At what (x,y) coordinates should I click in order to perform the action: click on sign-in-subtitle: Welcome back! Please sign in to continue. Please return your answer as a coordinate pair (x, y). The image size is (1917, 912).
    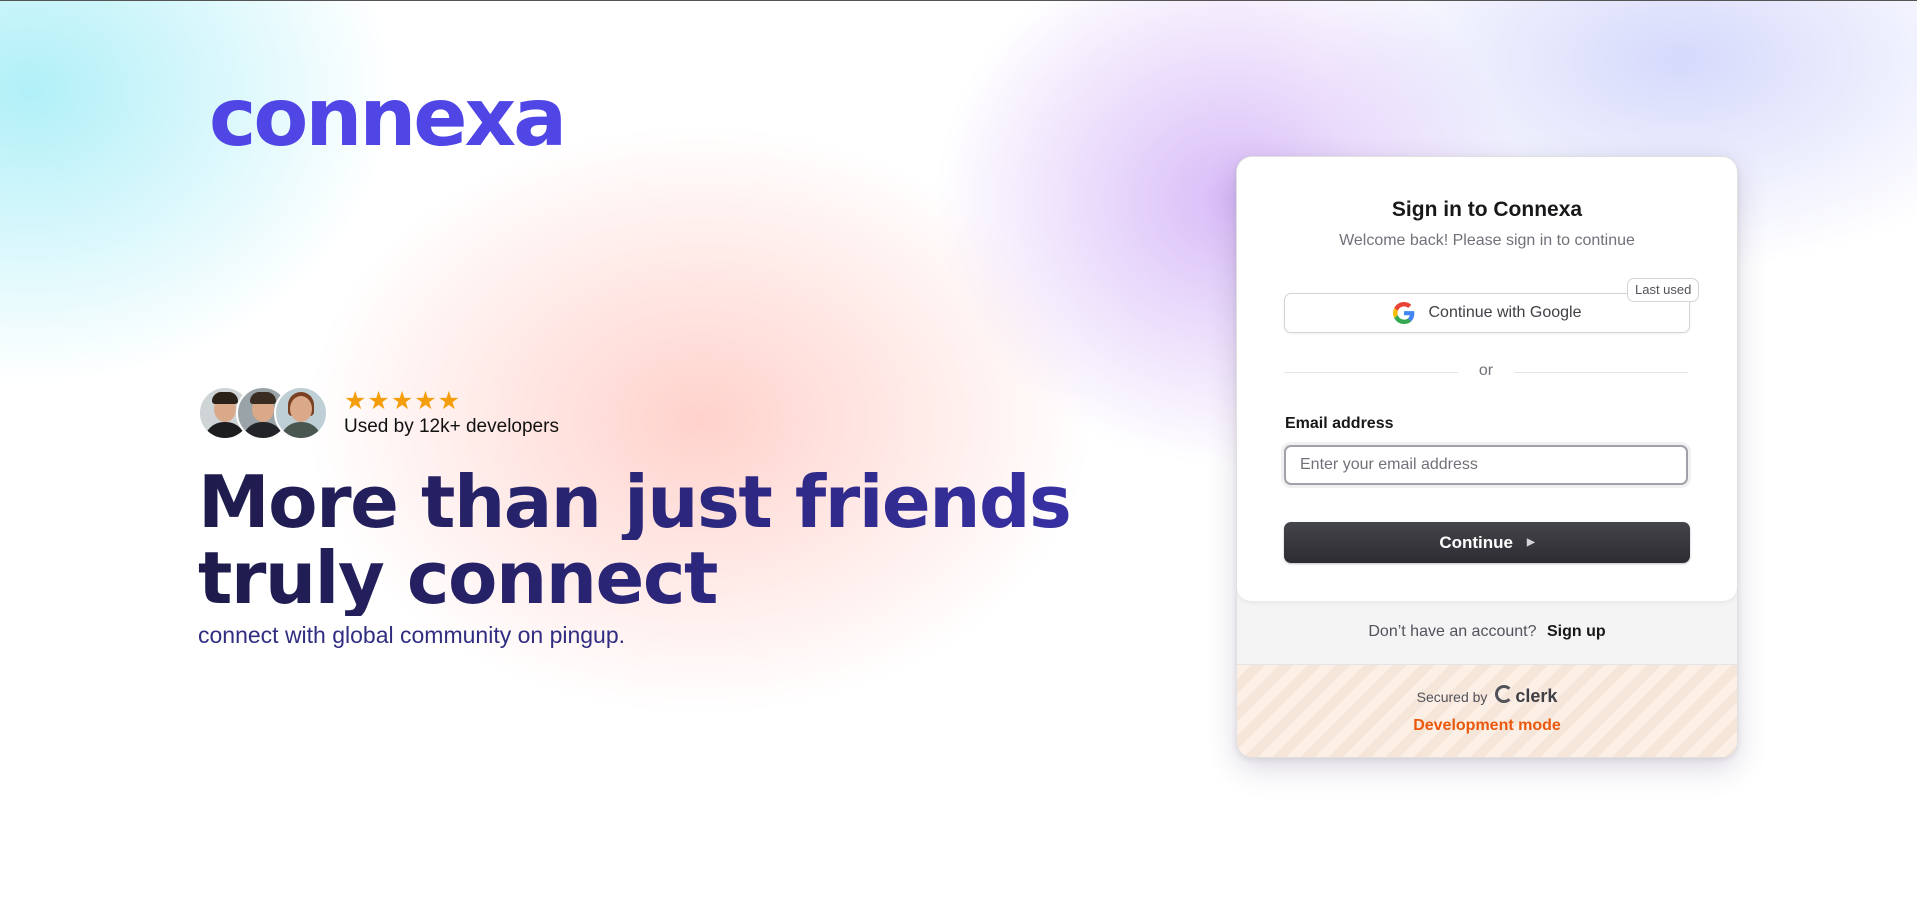
    Looking at the image, I should click on (1487, 240).